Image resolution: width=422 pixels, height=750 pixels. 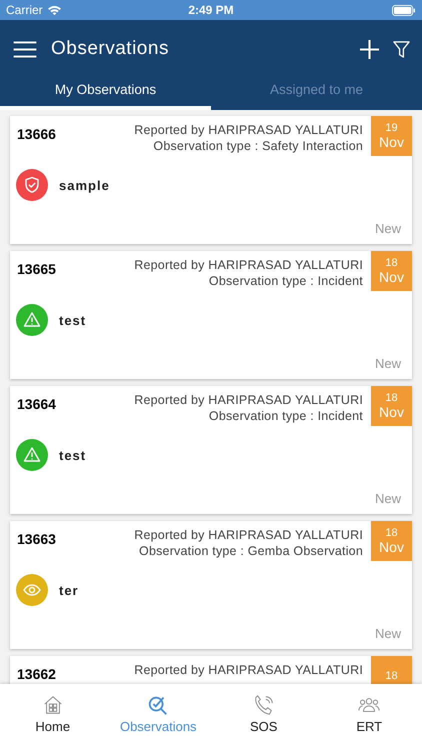 What do you see at coordinates (36, 538) in the screenshot?
I see `observation-id: 13663` at bounding box center [36, 538].